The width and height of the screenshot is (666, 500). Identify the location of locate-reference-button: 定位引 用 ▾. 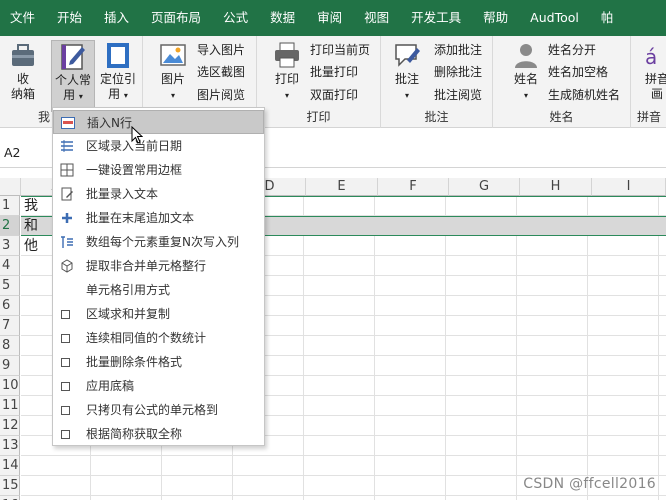
(118, 71).